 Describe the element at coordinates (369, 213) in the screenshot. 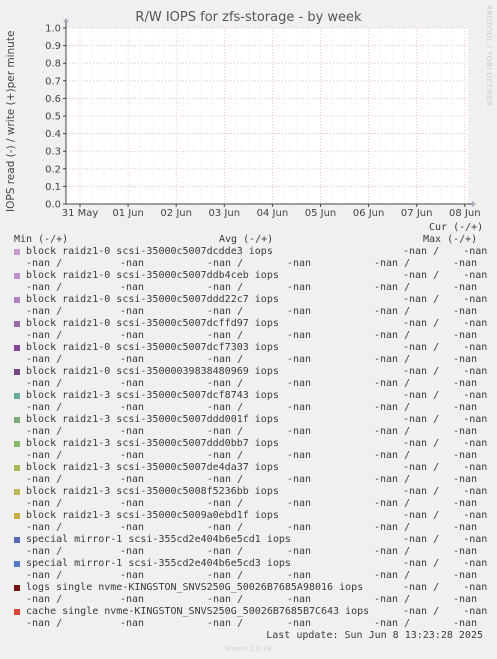

I see `x-tick-label: 06 Jun` at that location.